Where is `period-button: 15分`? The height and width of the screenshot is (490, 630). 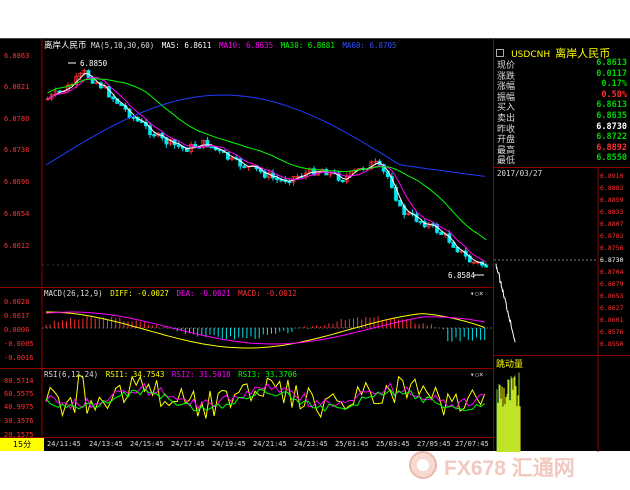 period-button: 15分 is located at coordinates (22, 444).